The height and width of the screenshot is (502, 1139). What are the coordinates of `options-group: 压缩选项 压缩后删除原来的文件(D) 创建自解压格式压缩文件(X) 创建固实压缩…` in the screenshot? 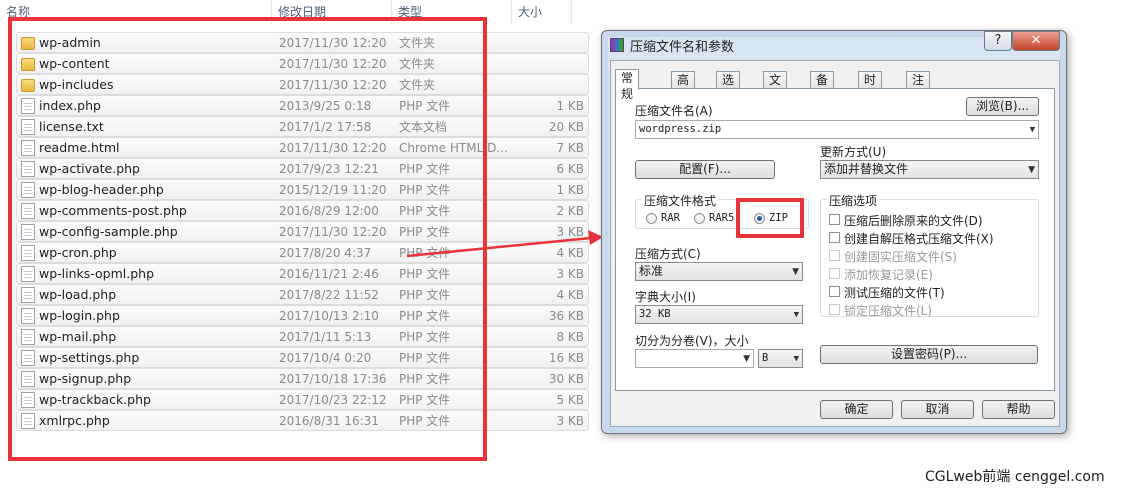 It's located at (929, 255).